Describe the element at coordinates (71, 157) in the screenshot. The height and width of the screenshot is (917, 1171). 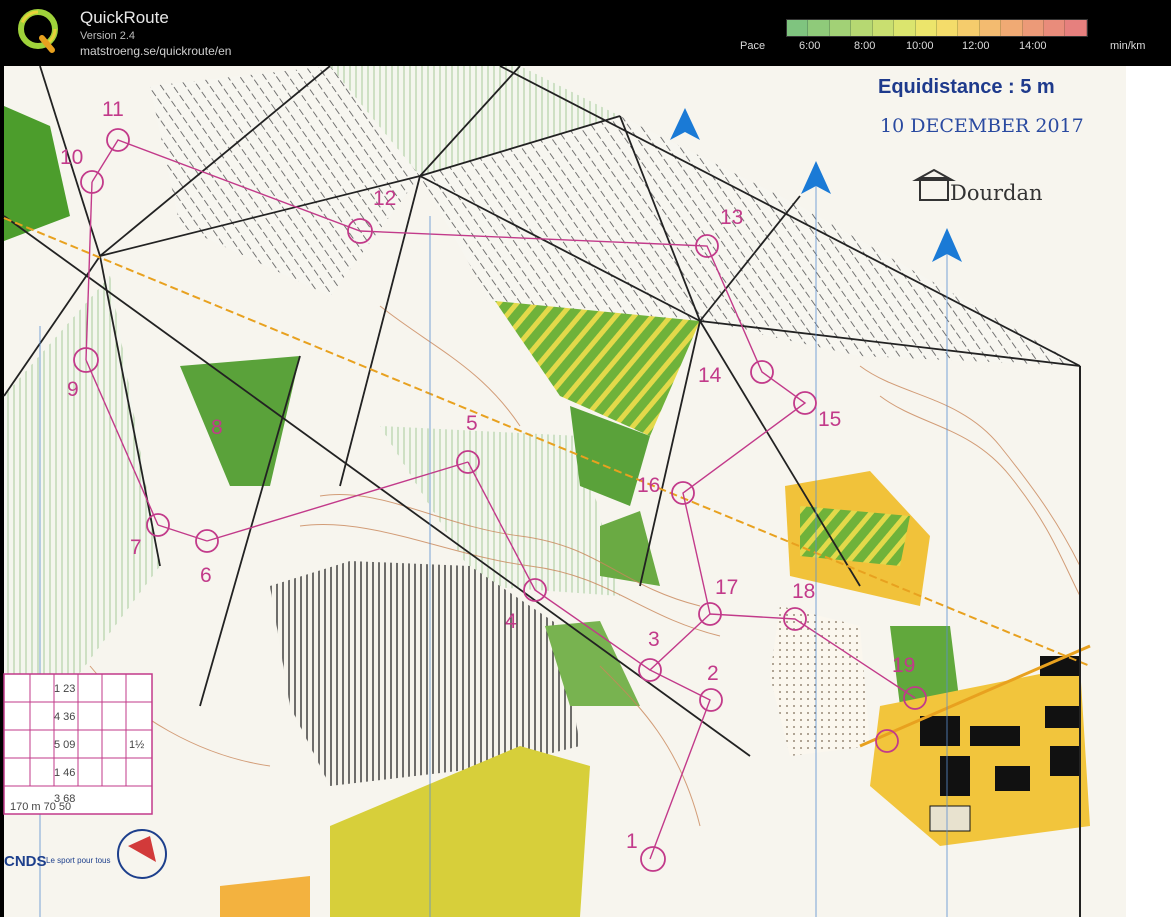
I see `control-label: 10` at that location.